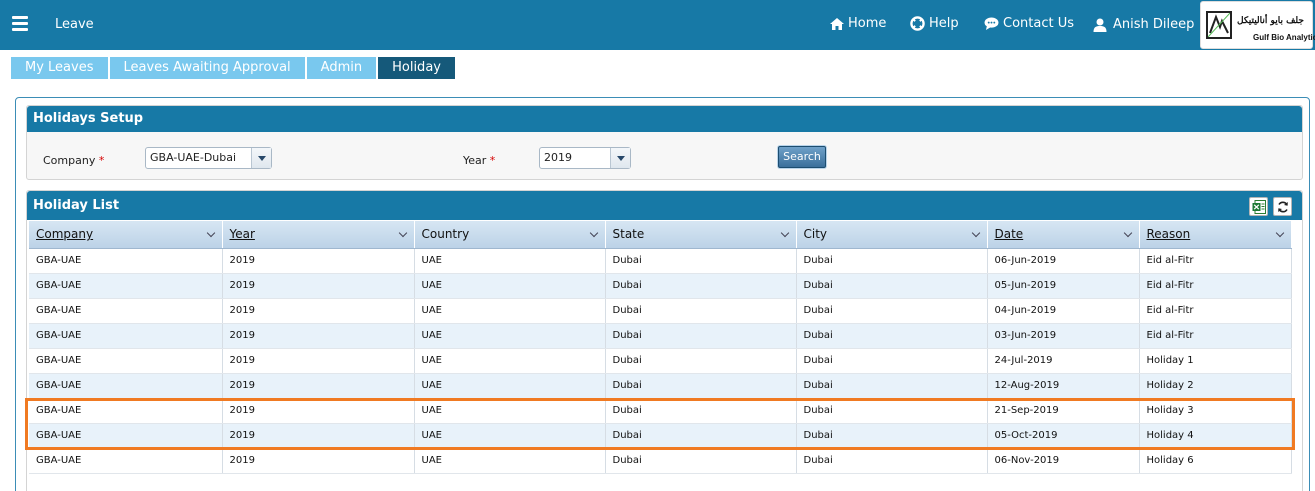  What do you see at coordinates (815, 234) in the screenshot?
I see `column-header-label: City` at bounding box center [815, 234].